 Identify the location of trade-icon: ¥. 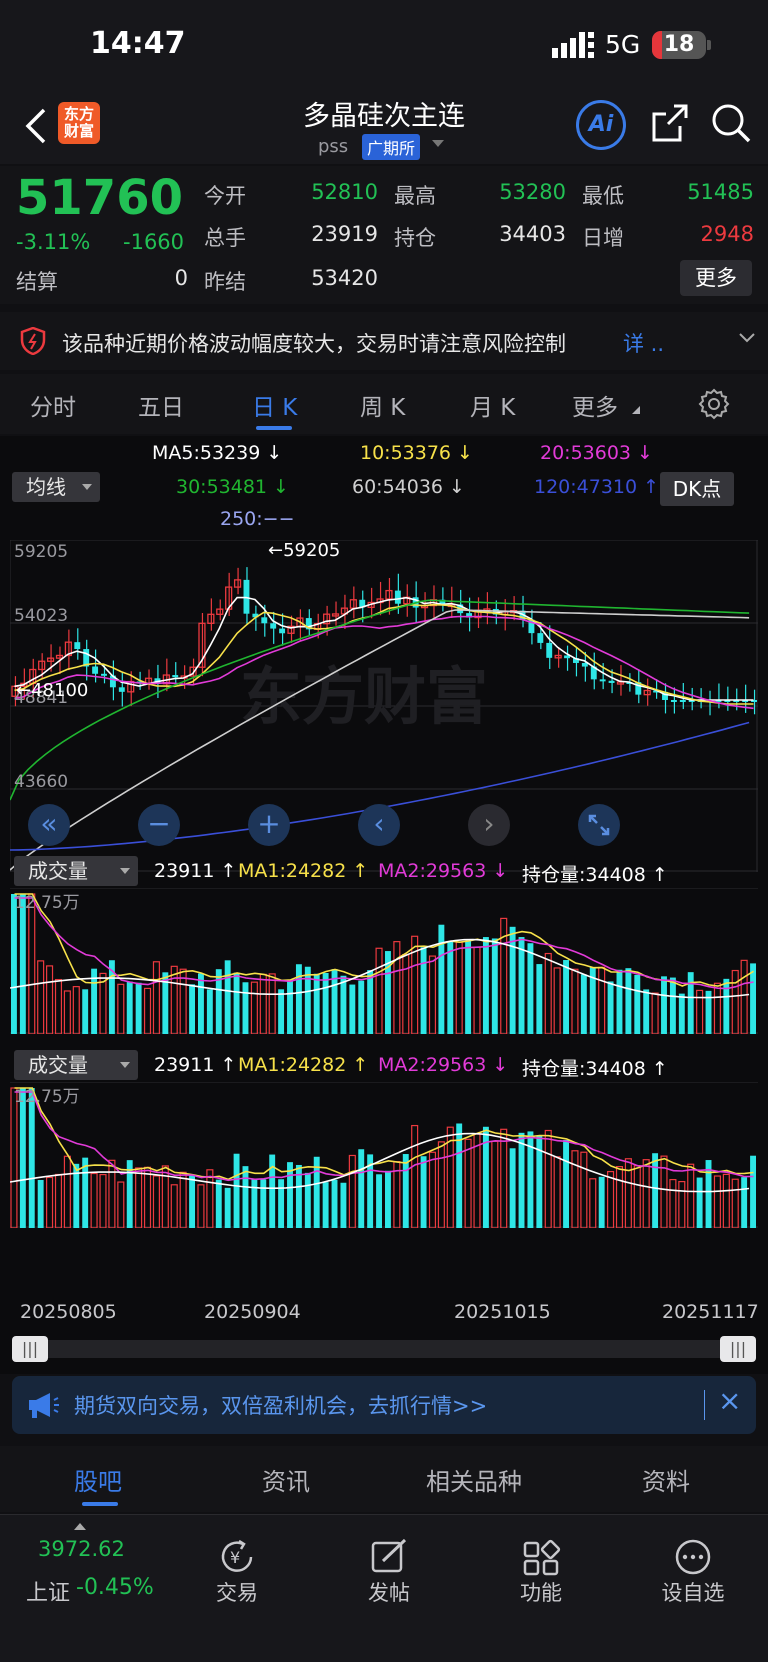
(237, 1557).